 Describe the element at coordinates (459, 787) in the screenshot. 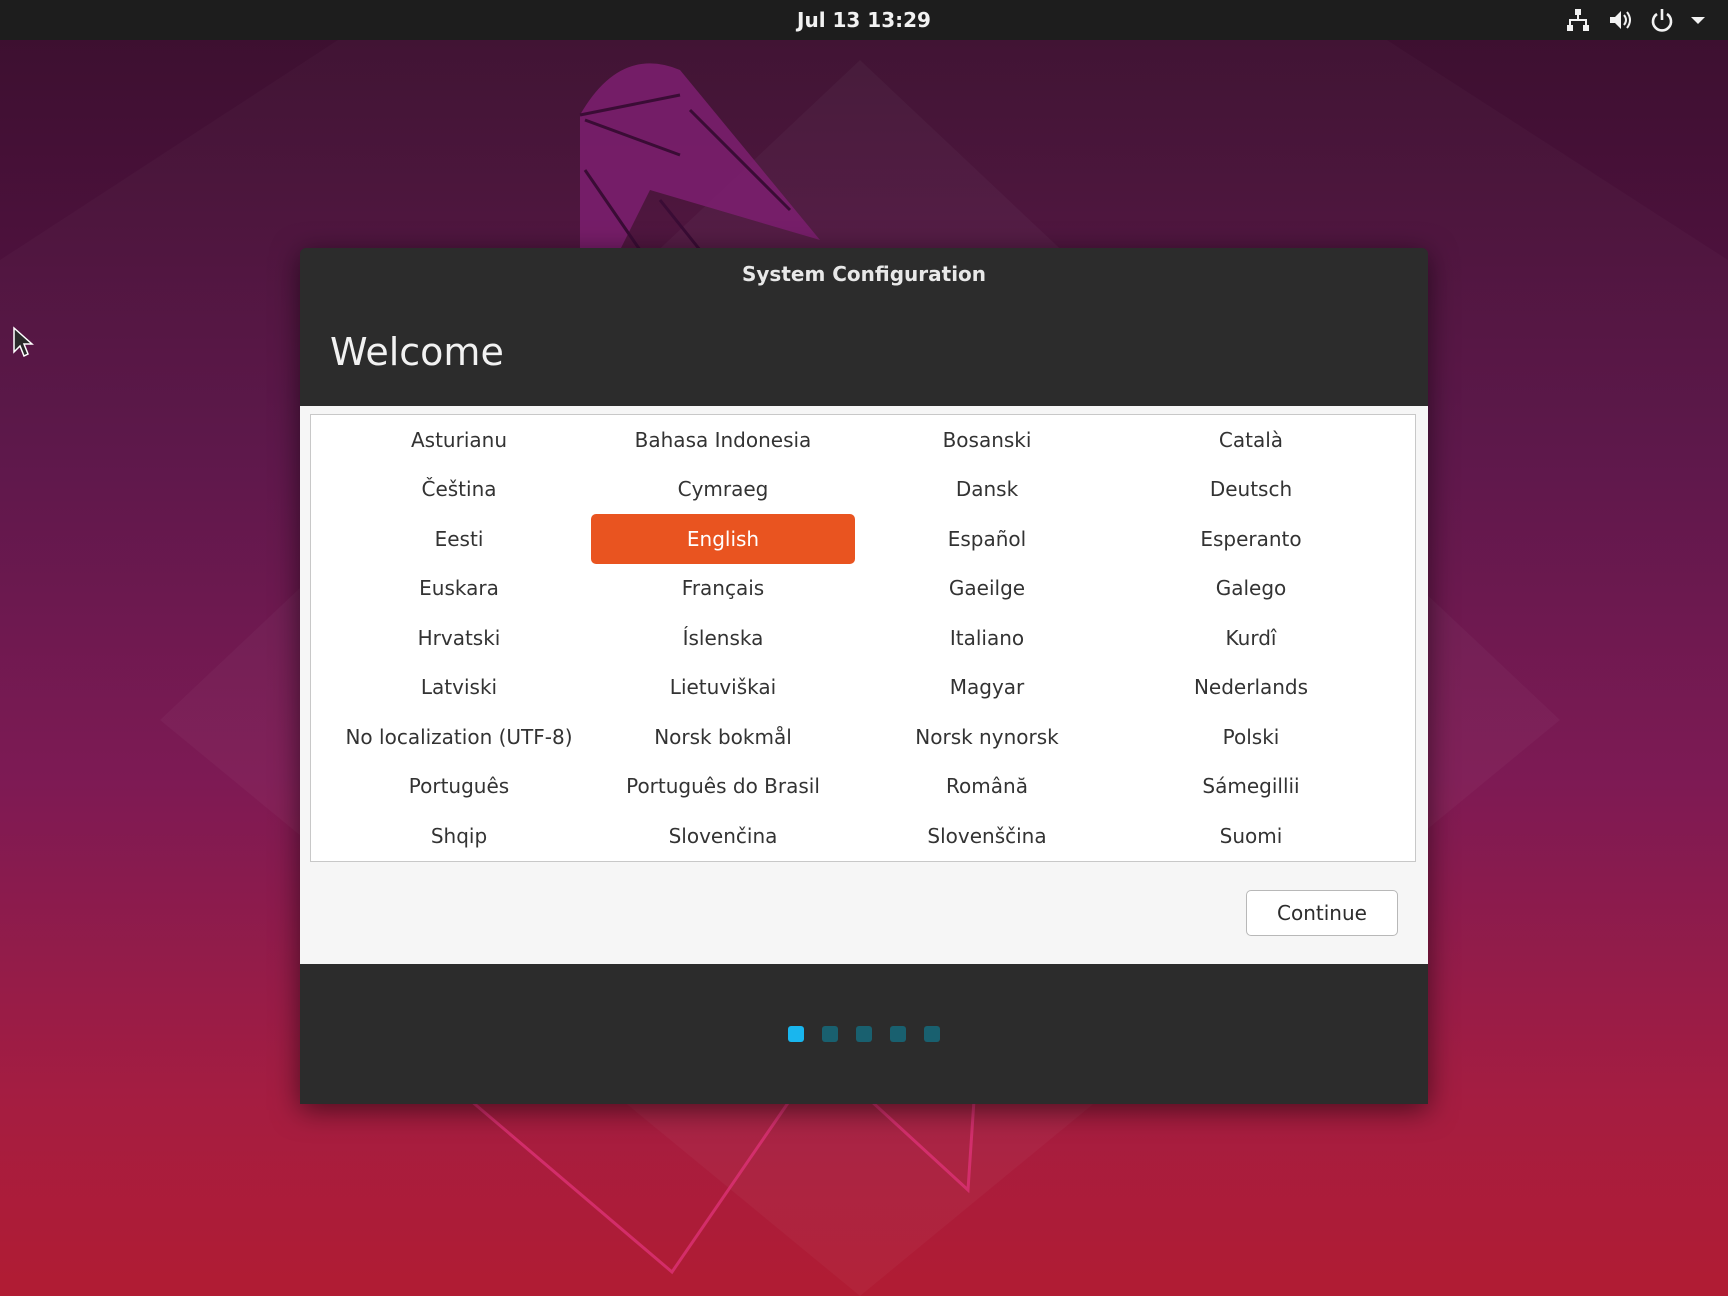

I see `language-item: Português` at that location.